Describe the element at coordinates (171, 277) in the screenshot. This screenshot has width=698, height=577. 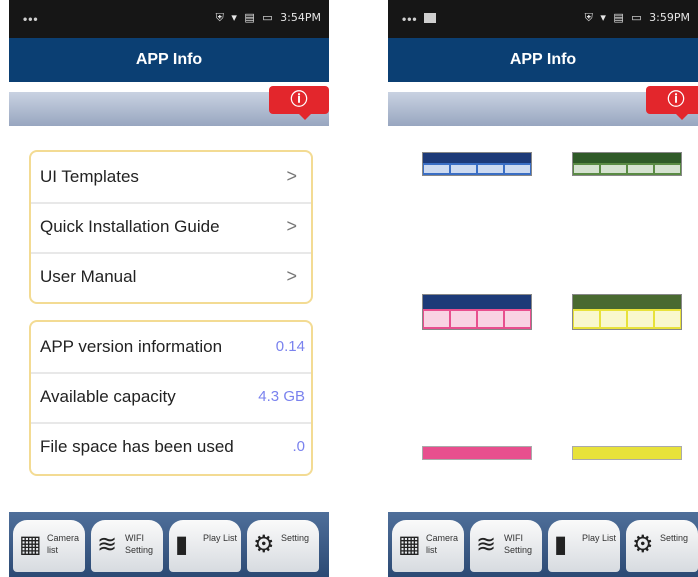
I see `menu-item-user-manual: User Manual >` at that location.